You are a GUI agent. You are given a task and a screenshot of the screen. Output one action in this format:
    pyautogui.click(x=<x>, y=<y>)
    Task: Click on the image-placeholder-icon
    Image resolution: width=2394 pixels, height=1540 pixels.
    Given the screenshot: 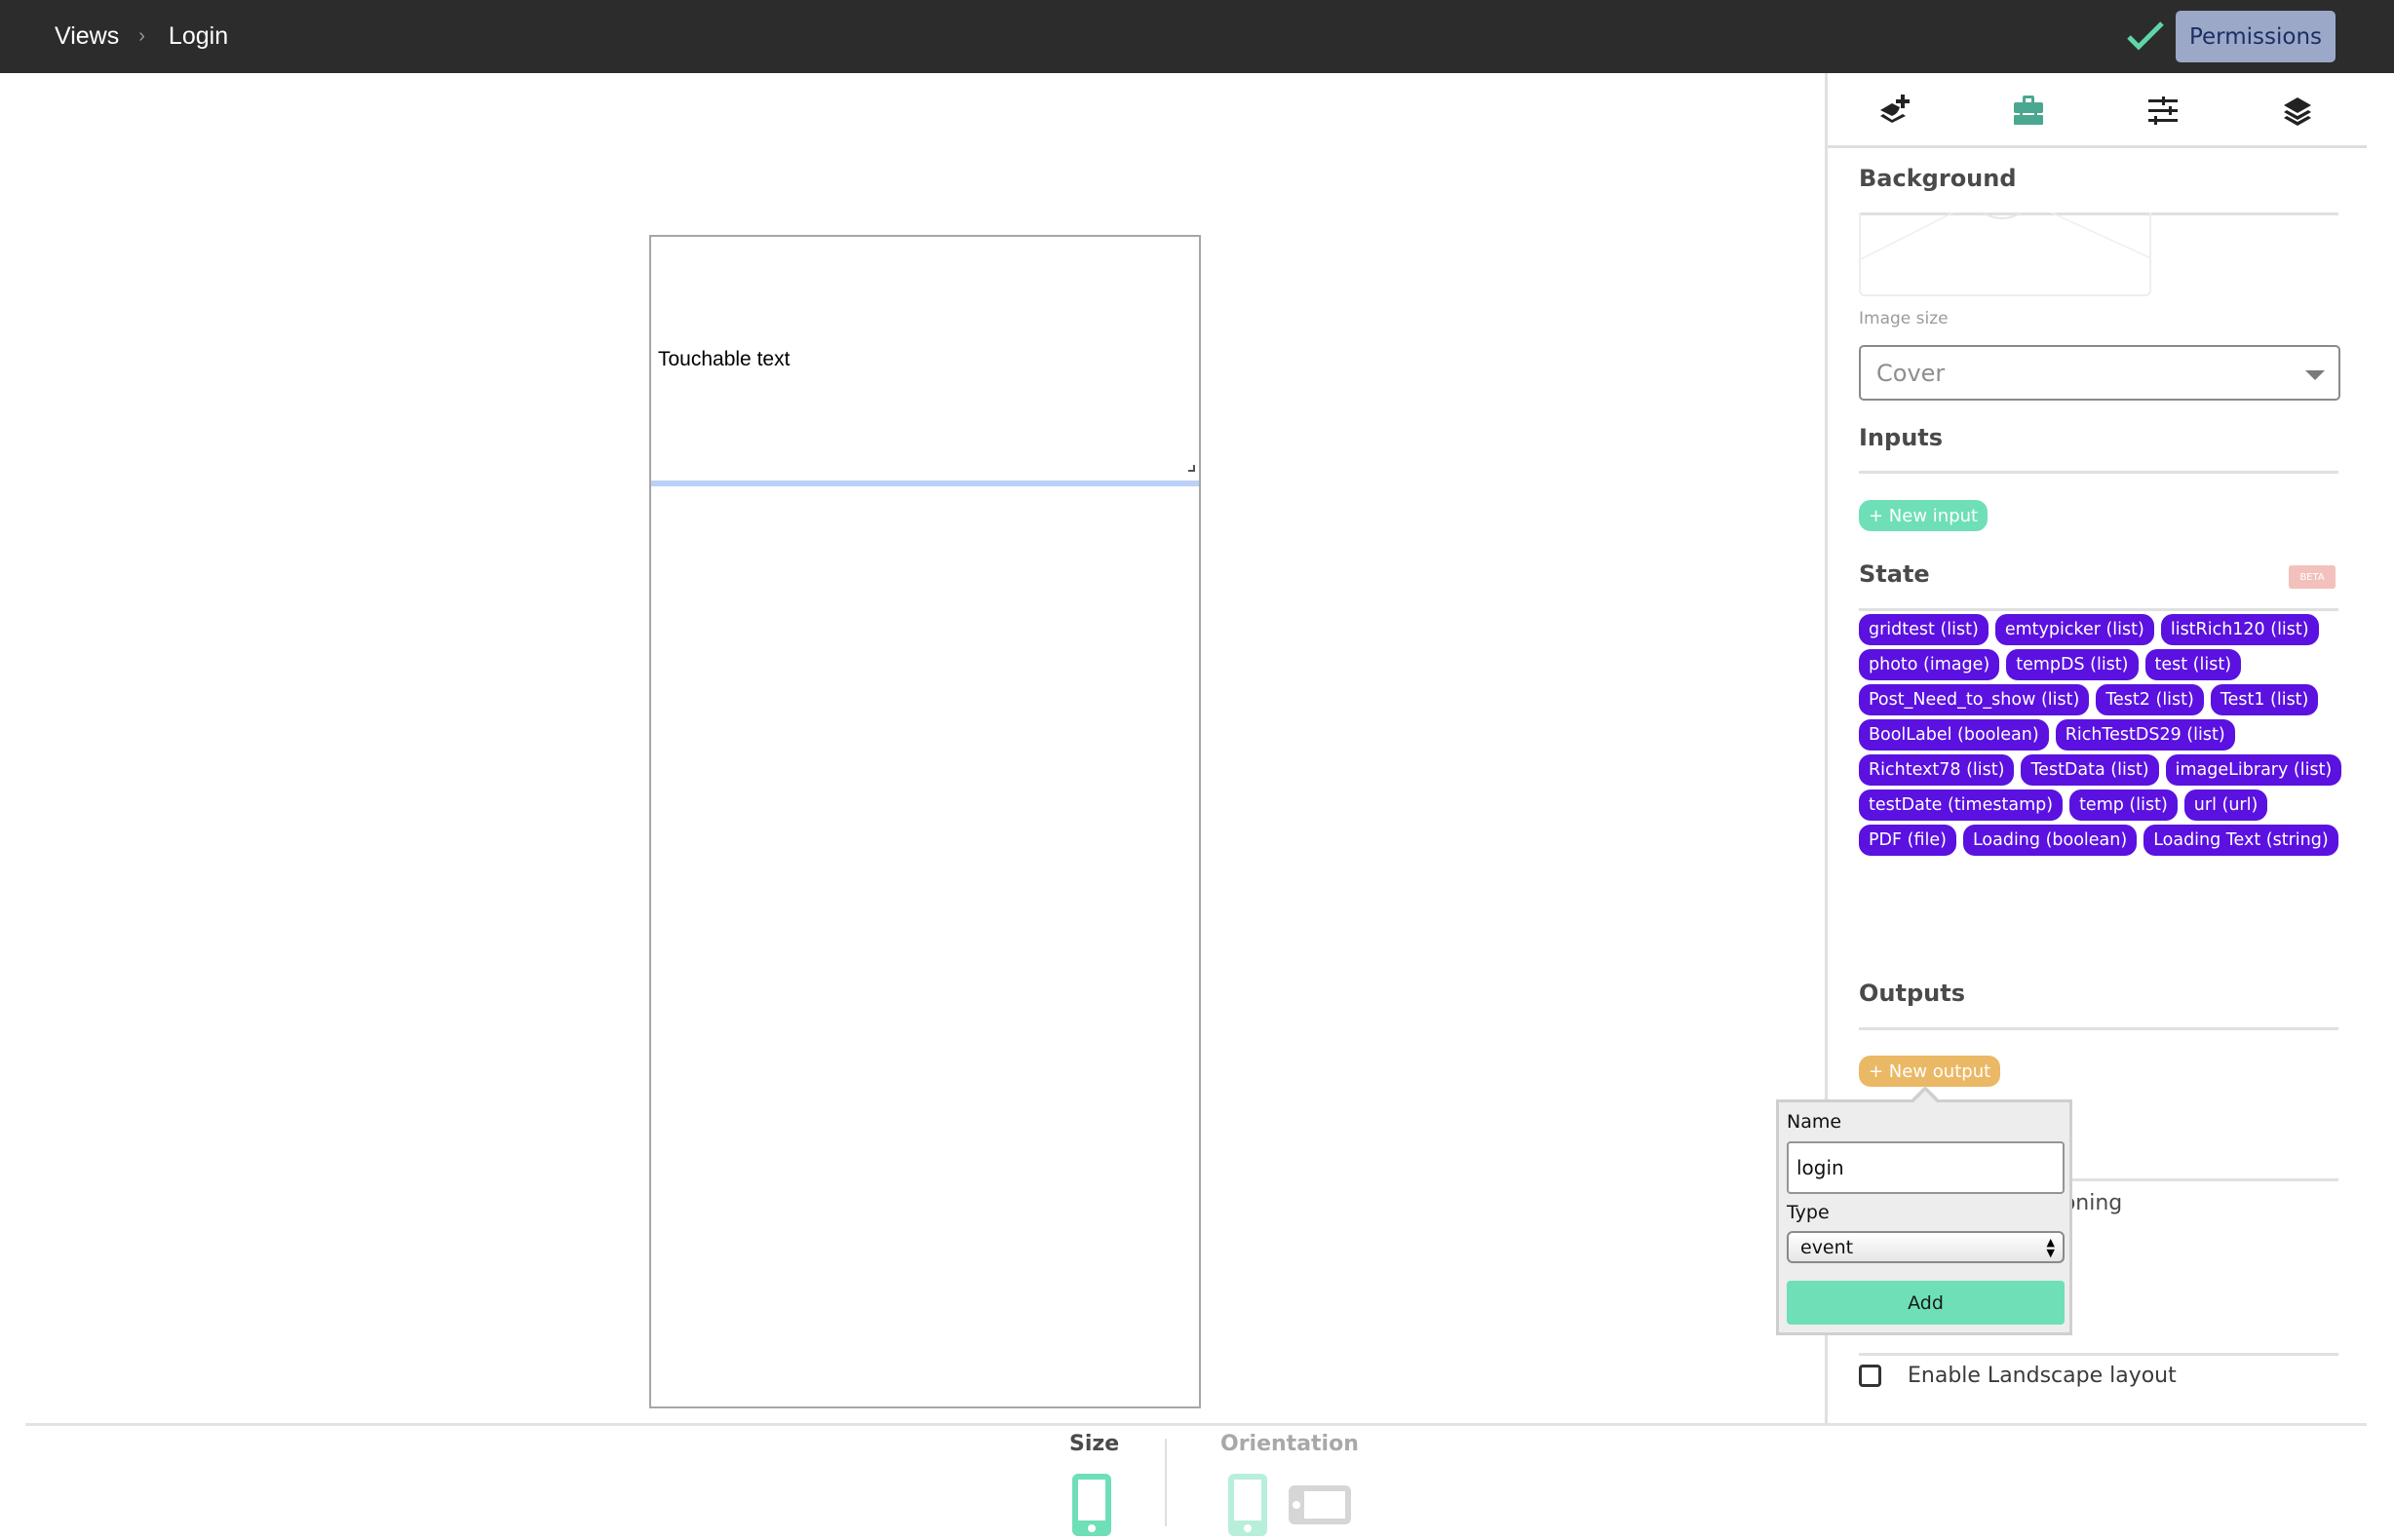 What is the action you would take?
    pyautogui.click(x=2005, y=236)
    